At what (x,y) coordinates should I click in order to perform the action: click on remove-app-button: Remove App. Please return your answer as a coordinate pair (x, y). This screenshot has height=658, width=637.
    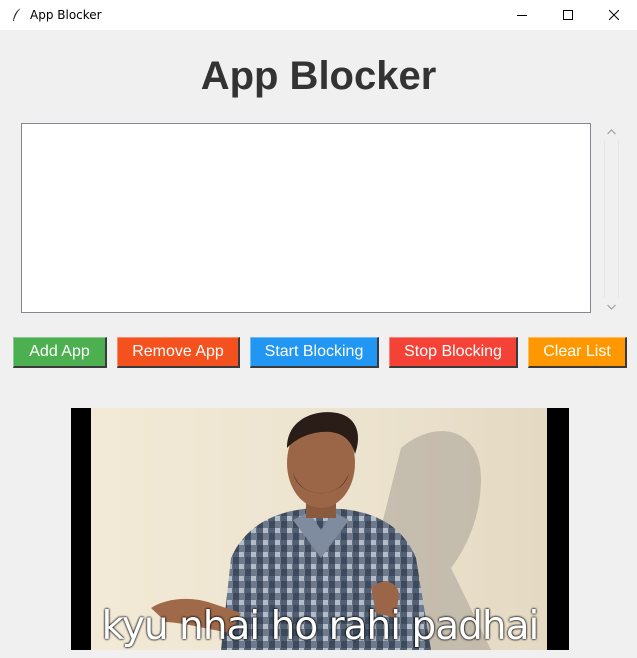
    Looking at the image, I should click on (178, 352).